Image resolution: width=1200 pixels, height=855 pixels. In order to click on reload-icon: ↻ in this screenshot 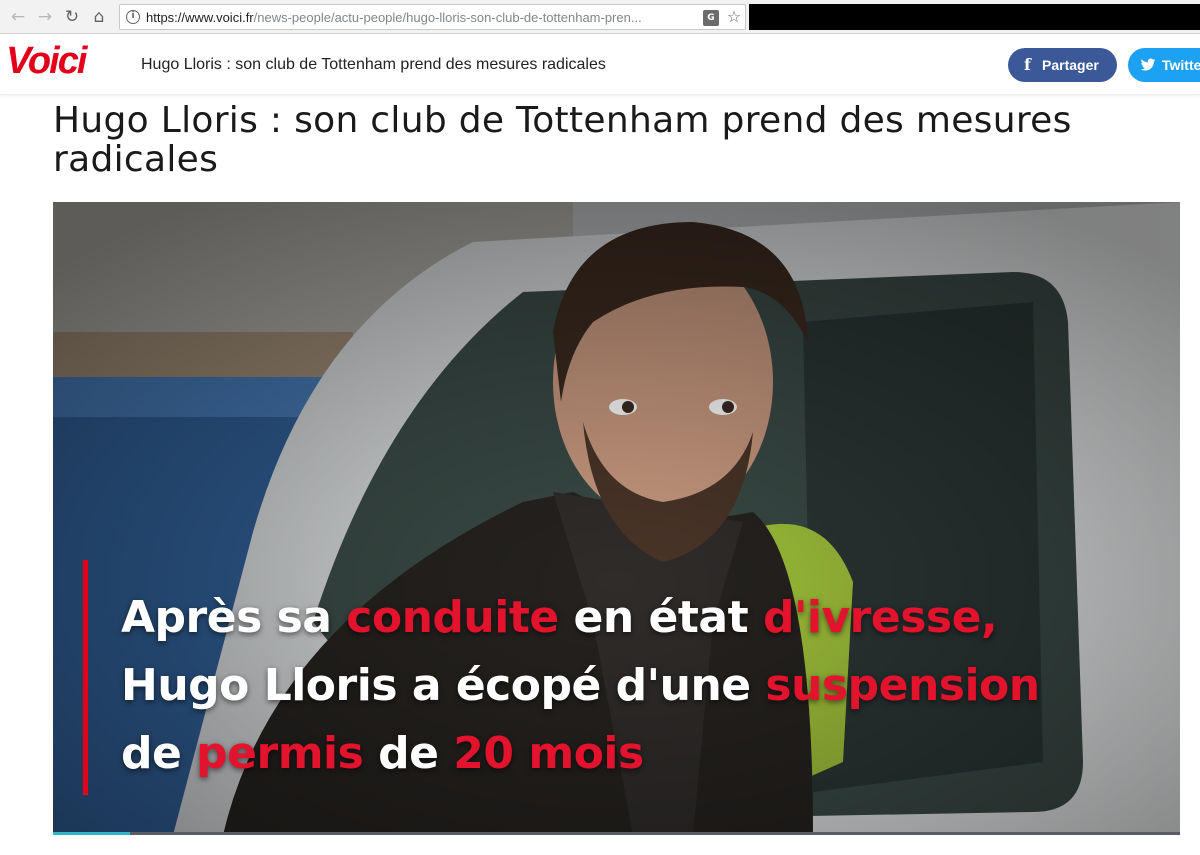, I will do `click(72, 17)`.